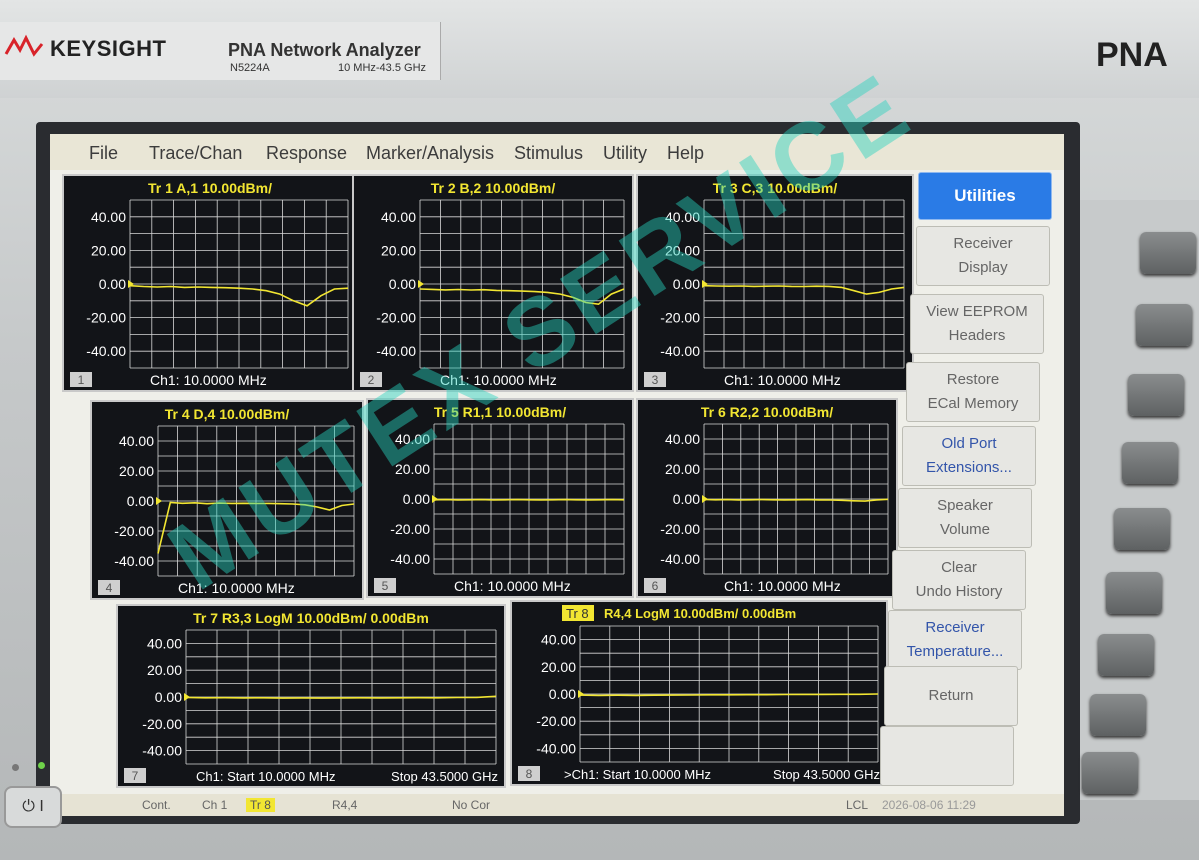 The height and width of the screenshot is (860, 1199). What do you see at coordinates (227, 414) in the screenshot?
I see `trace-title: Tr 4 D,4 10.00dBm/` at bounding box center [227, 414].